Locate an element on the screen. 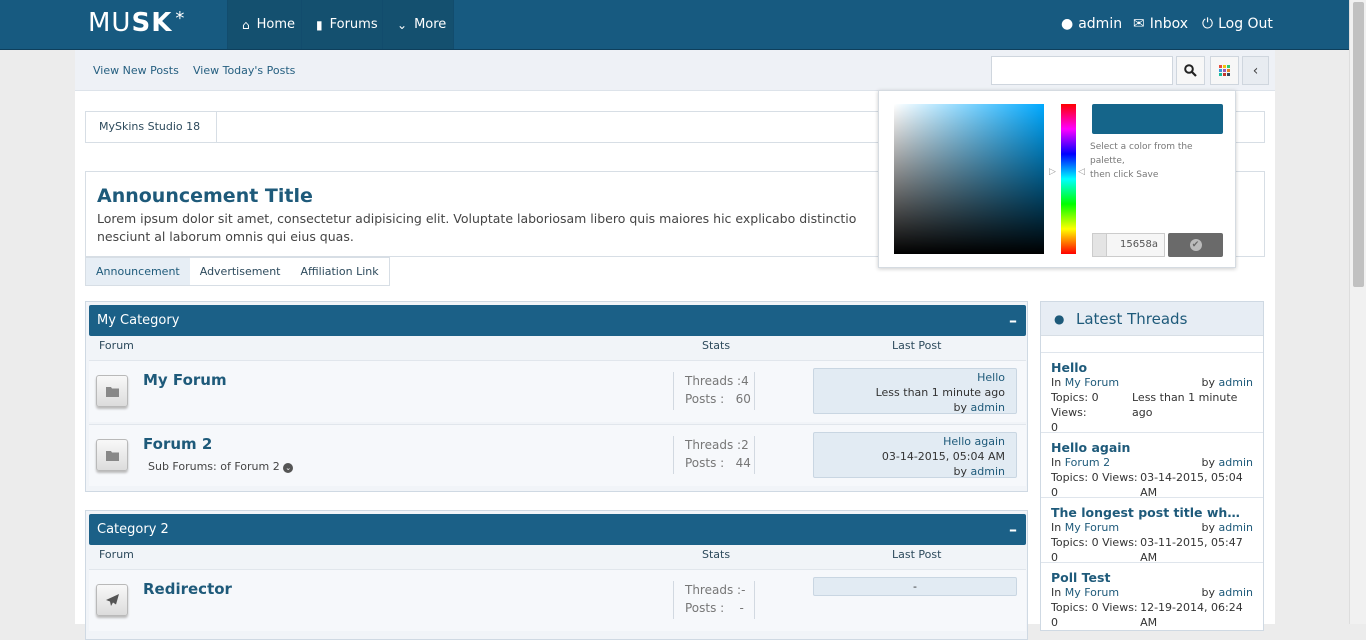 This screenshot has height=640, width=1366. thread-meta: Topics: 0 Views: is located at coordinates (1075, 405).